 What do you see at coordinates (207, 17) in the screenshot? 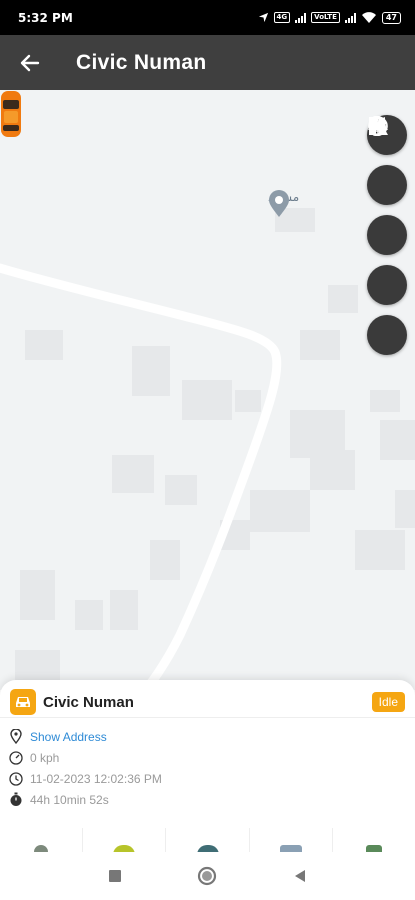
I see `status-bar: 5:32 PM 4G VoLTE 47` at bounding box center [207, 17].